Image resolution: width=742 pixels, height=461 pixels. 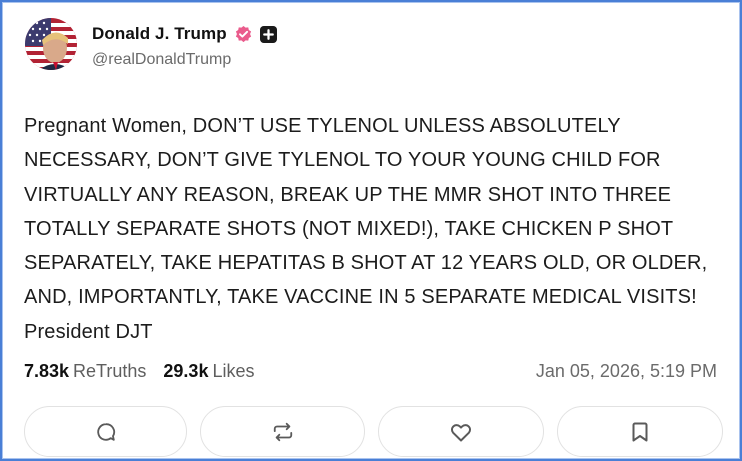 I want to click on bookmark-button, so click(x=640, y=431).